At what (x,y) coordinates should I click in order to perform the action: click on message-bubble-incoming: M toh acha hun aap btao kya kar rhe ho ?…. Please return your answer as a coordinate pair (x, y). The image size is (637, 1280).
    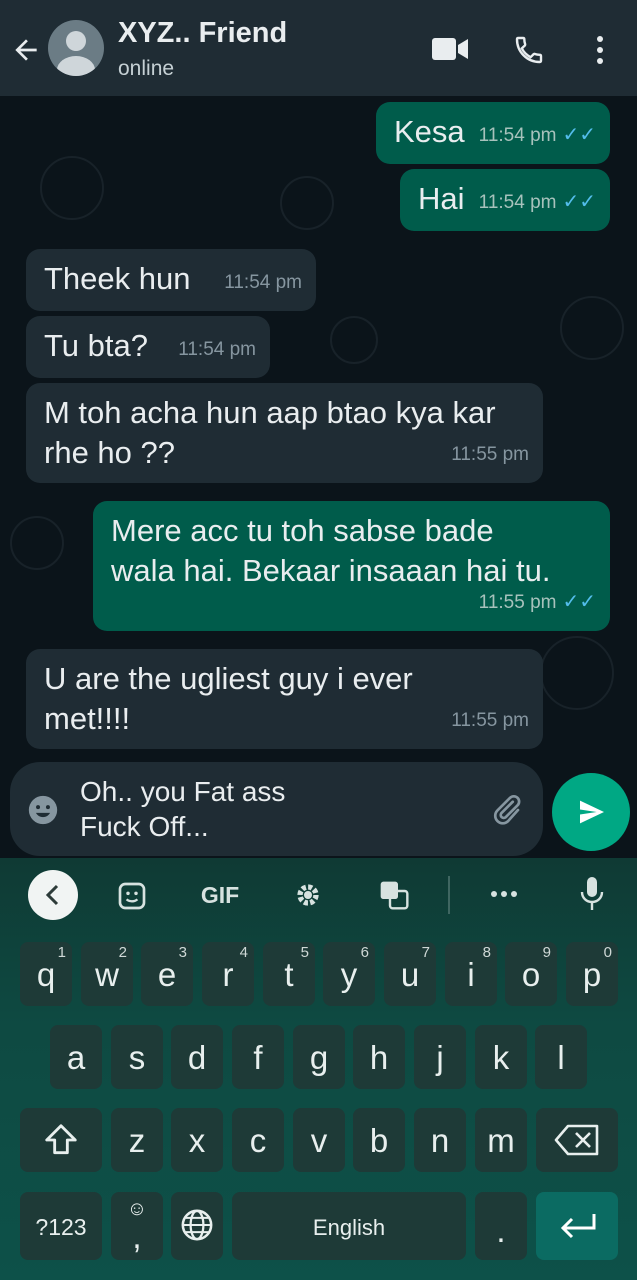
    Looking at the image, I should click on (284, 433).